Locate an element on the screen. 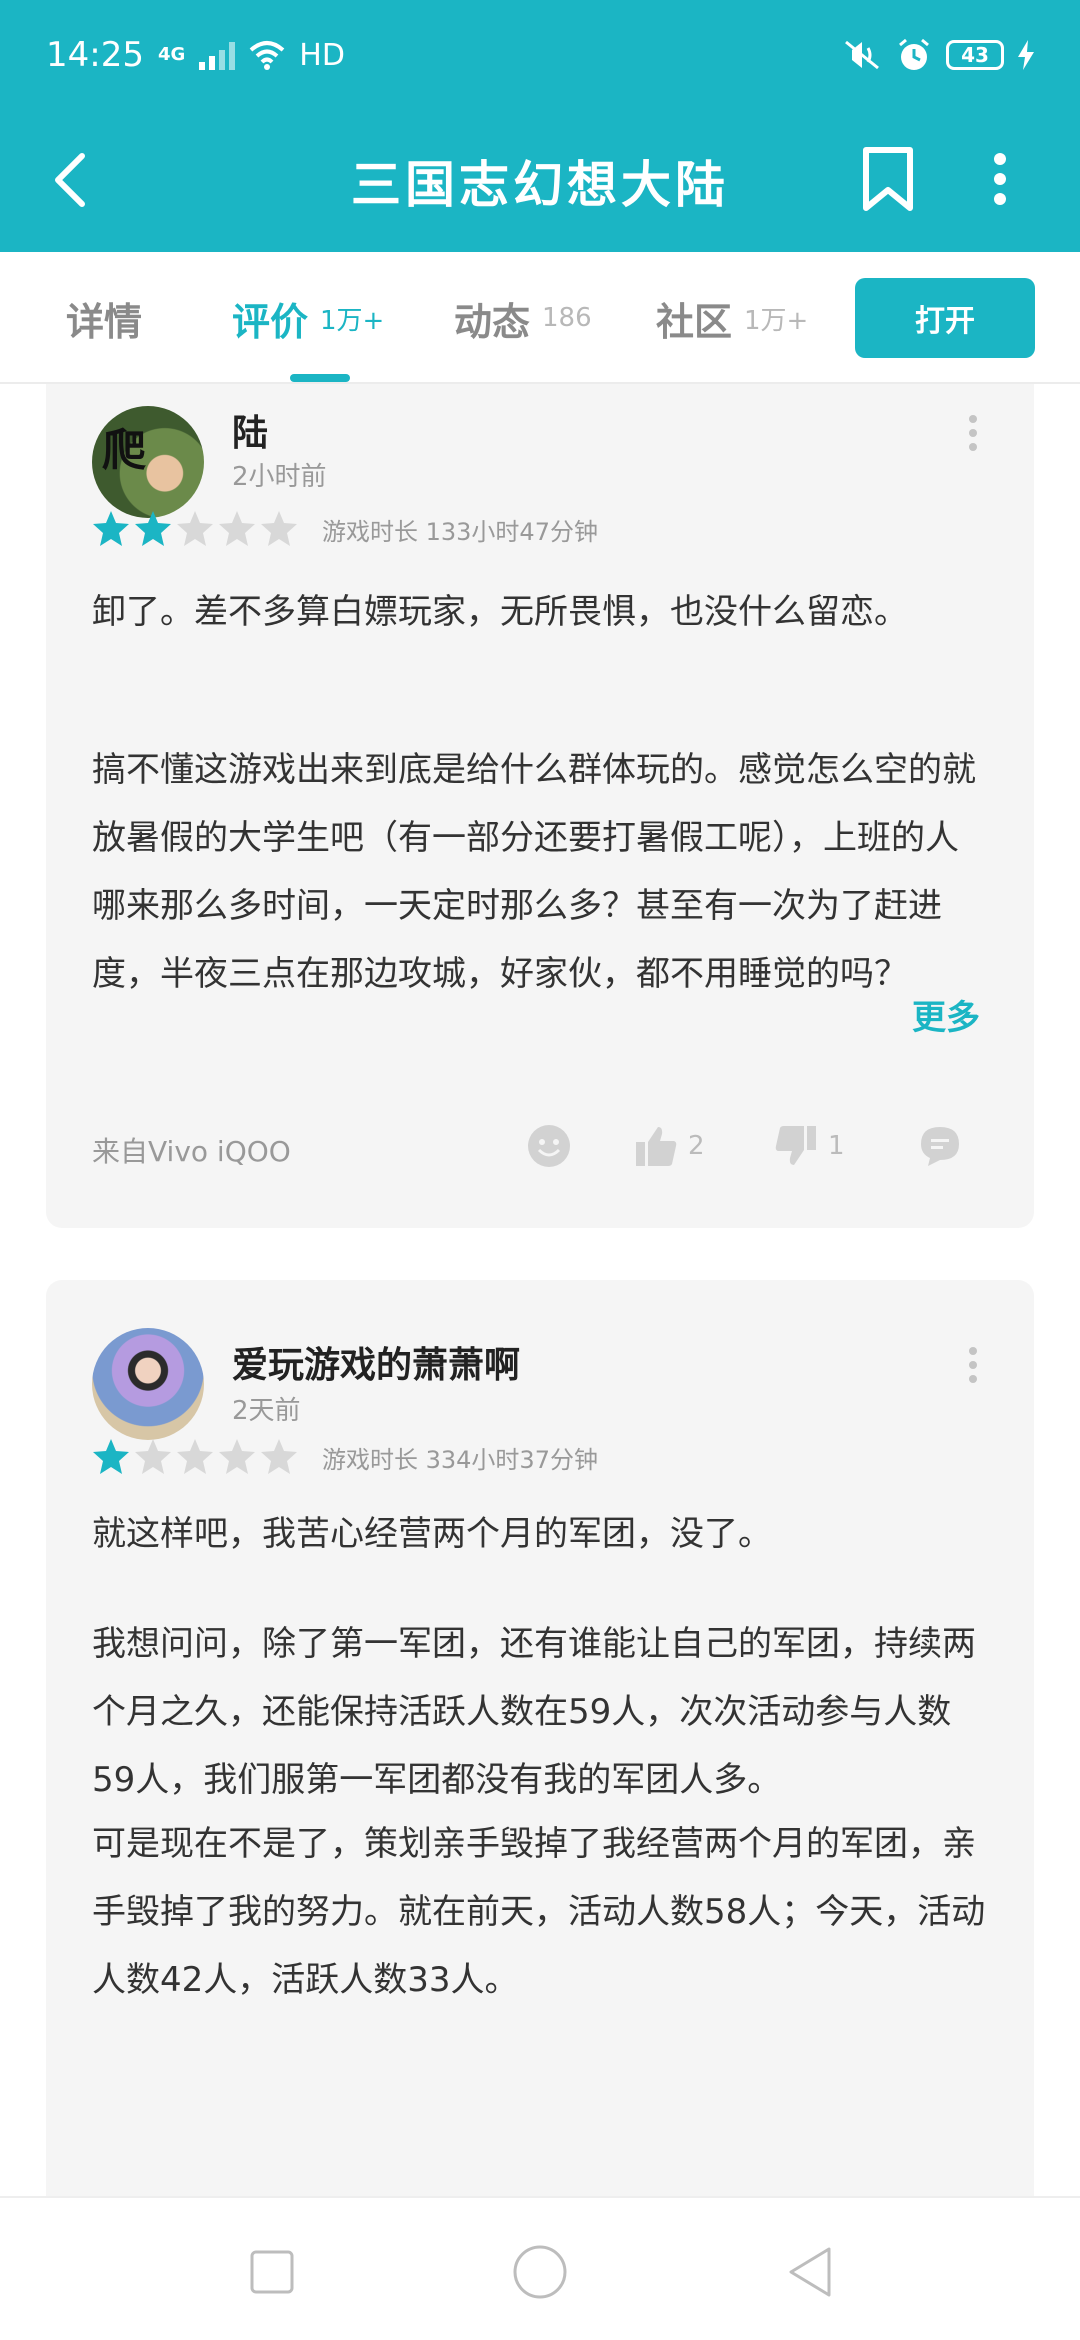 This screenshot has width=1080, height=2340. tab-label: 社区 is located at coordinates (694, 321).